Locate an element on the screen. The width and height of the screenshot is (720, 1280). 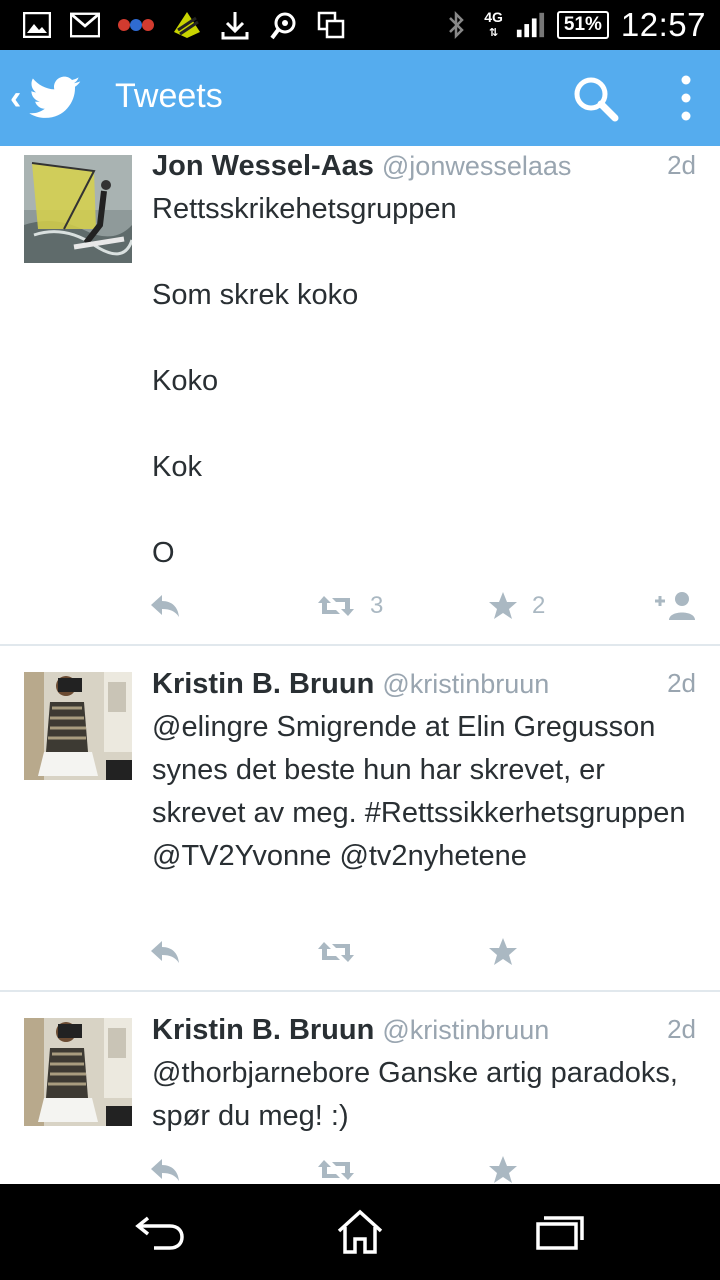
notification-icons is located at coordinates (184, 25).